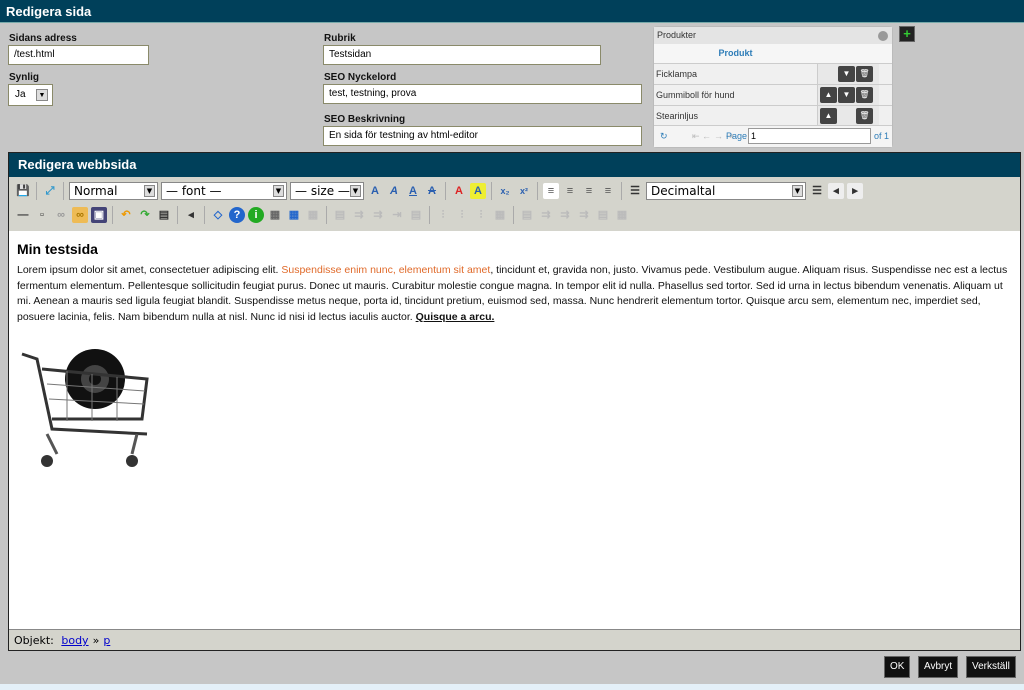 Image resolution: width=1024 pixels, height=690 pixels. I want to click on page-label: Page, so click(737, 136).